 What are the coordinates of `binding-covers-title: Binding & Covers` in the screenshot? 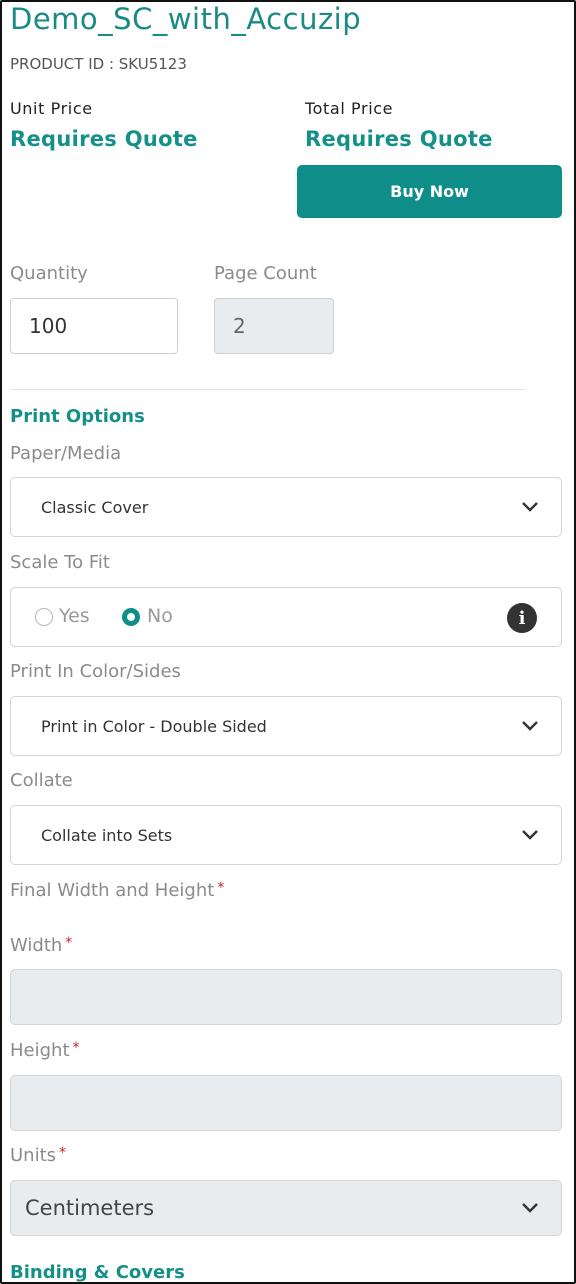 It's located at (97, 1272).